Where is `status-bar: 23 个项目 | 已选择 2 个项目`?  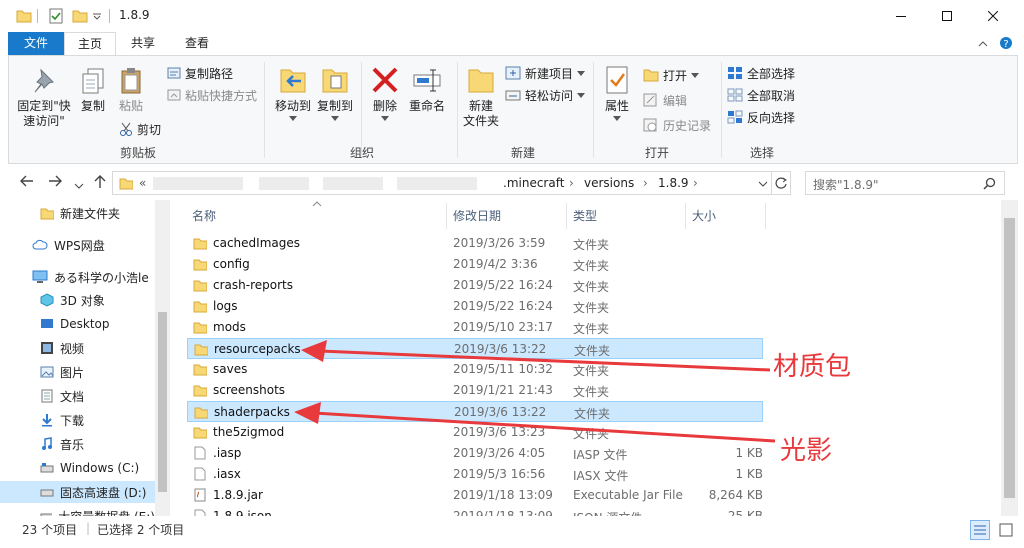 status-bar: 23 个项目 | 已选择 2 个项目 is located at coordinates (512, 532).